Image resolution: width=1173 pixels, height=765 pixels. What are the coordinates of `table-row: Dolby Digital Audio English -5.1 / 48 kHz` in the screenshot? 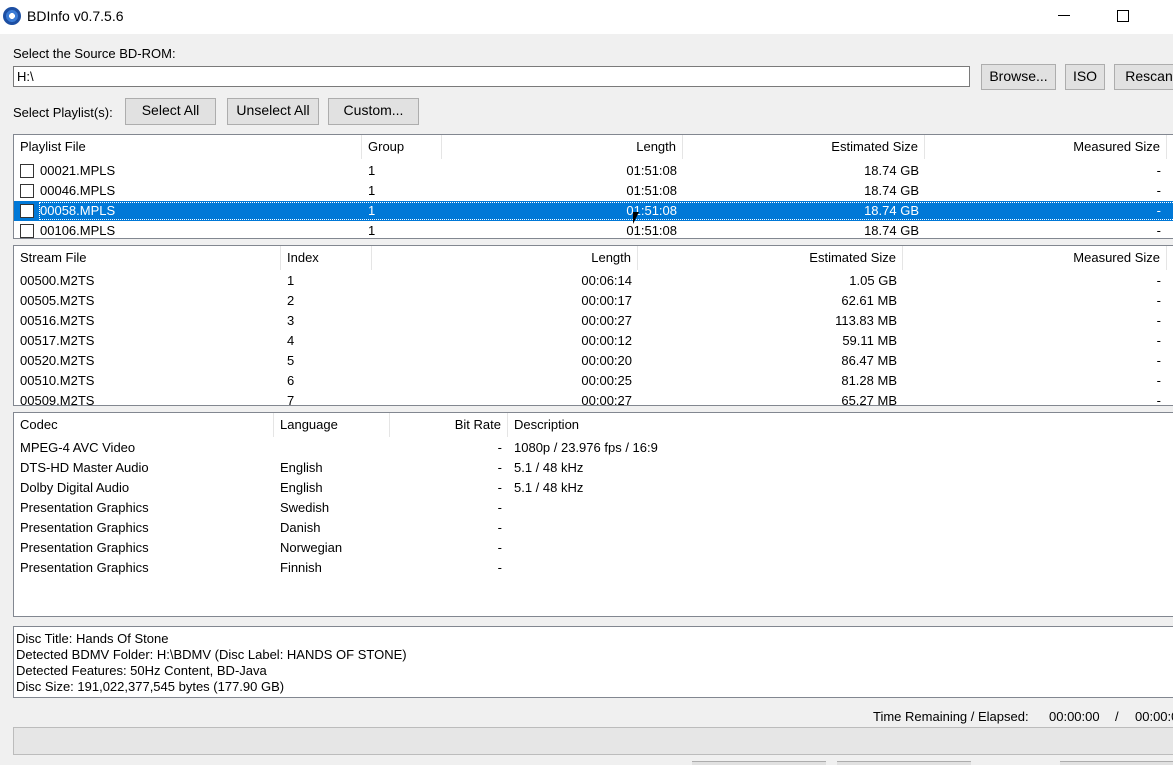 It's located at (593, 488).